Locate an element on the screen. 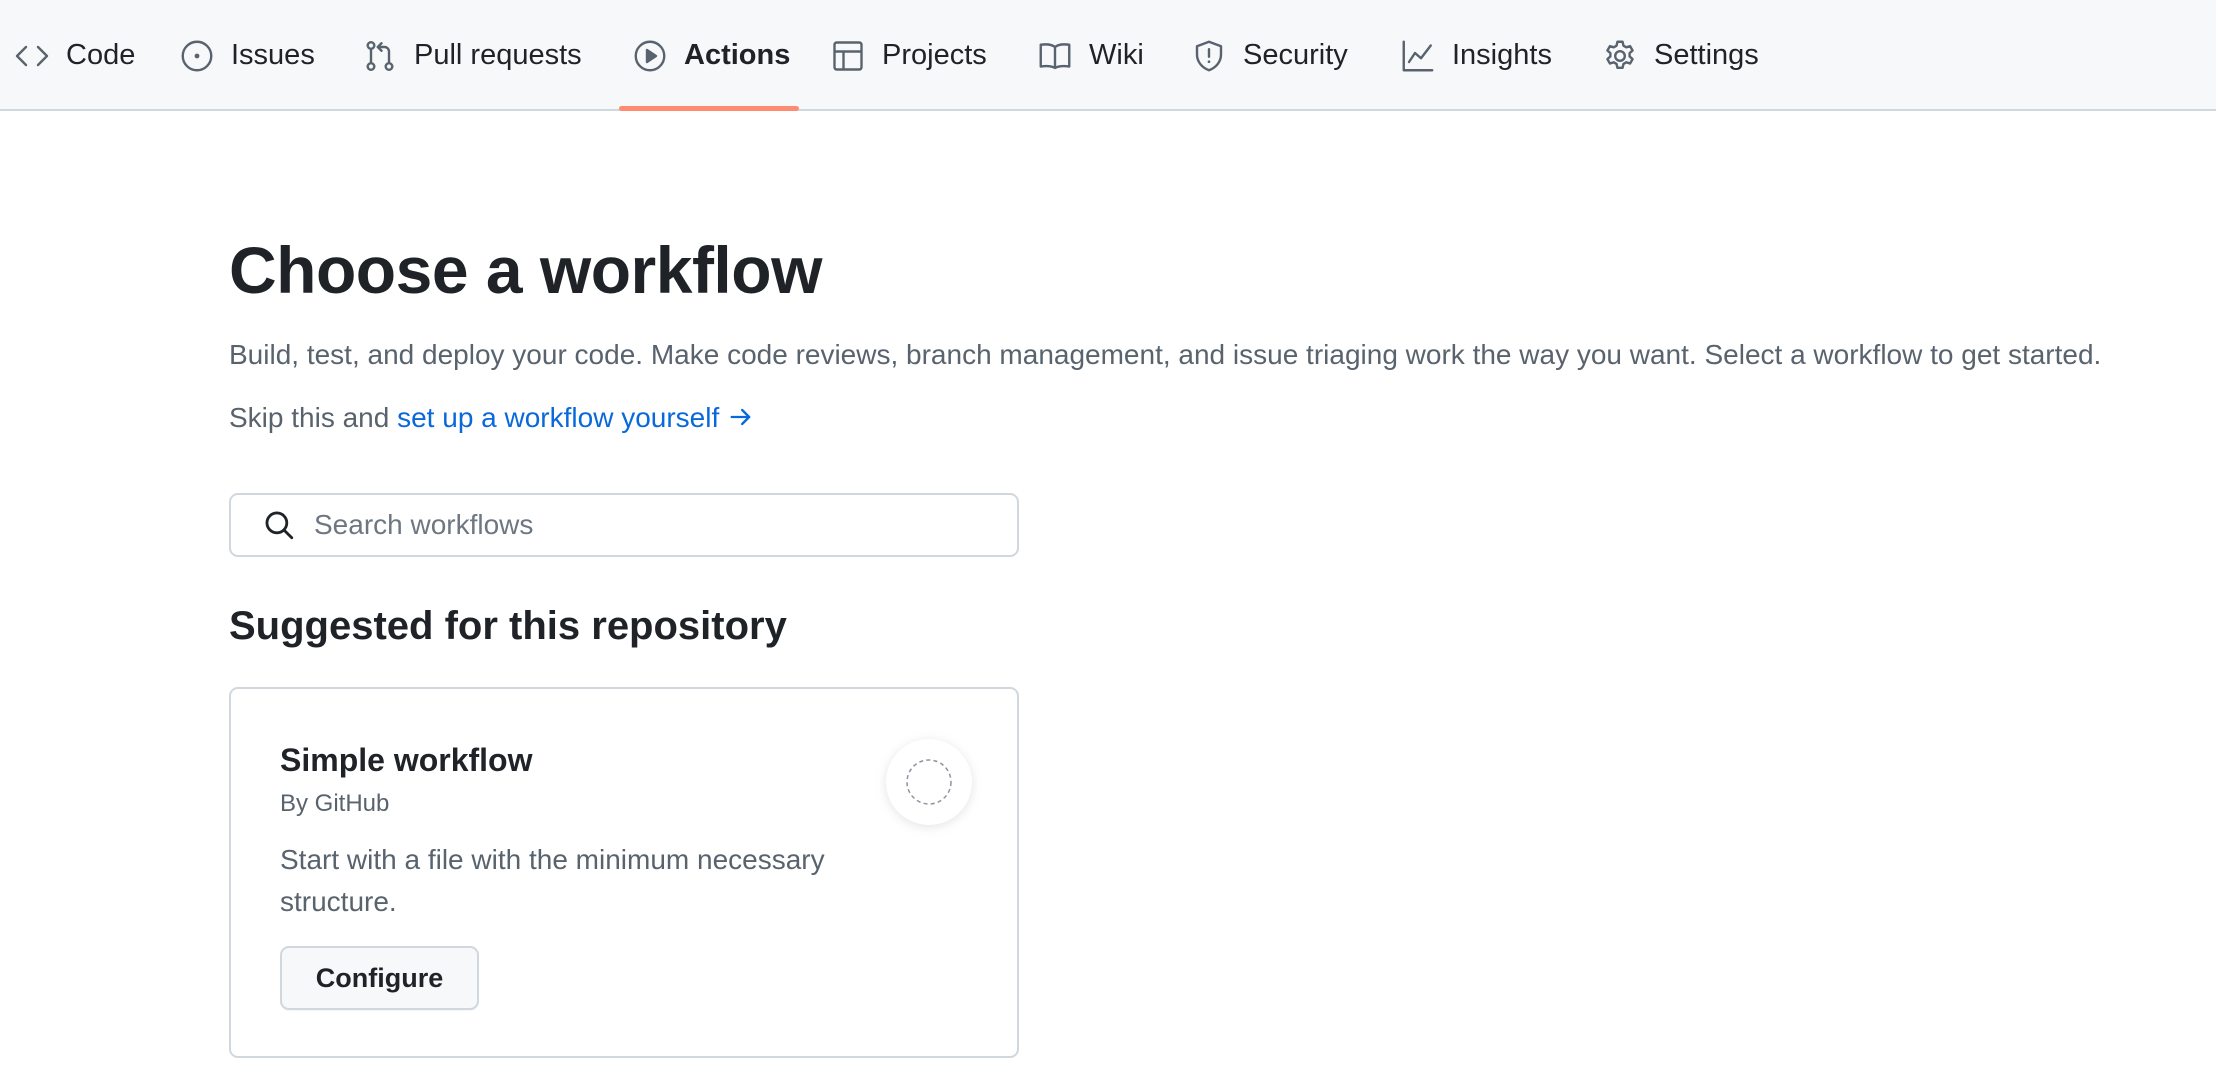  table-icon is located at coordinates (848, 56).